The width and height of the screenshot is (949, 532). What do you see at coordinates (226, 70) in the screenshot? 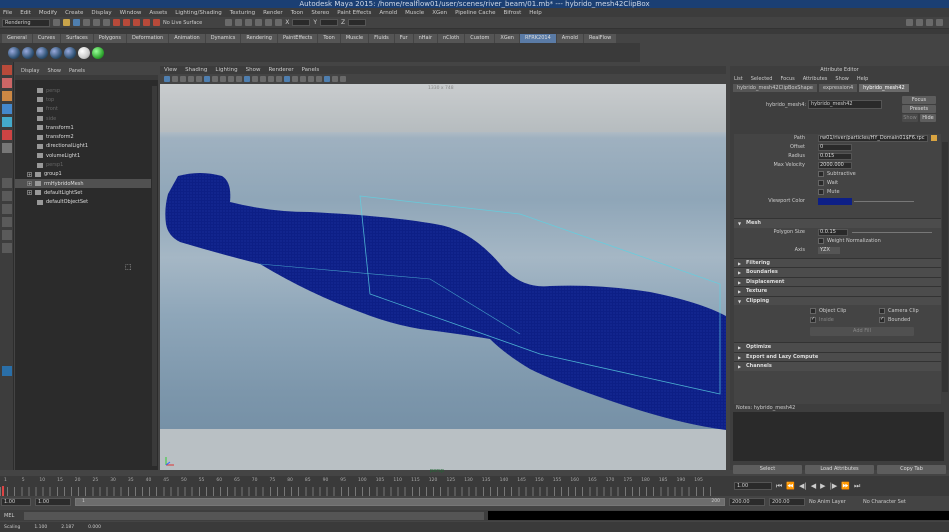
I see `viewport-menu-lighting: Lighting` at bounding box center [226, 70].